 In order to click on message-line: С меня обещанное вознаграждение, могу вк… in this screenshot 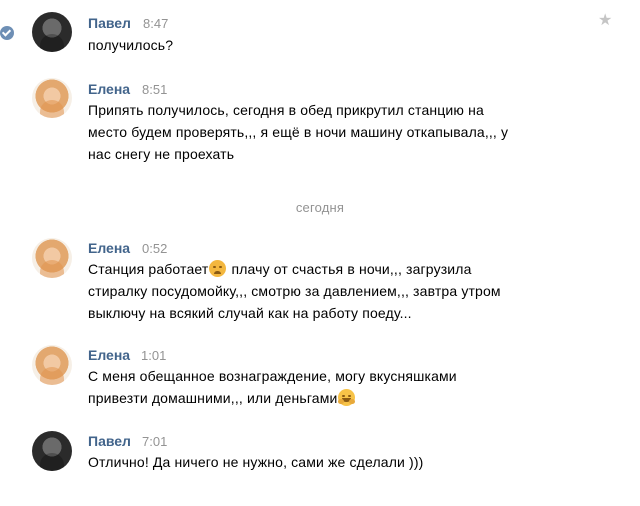, I will do `click(272, 376)`.